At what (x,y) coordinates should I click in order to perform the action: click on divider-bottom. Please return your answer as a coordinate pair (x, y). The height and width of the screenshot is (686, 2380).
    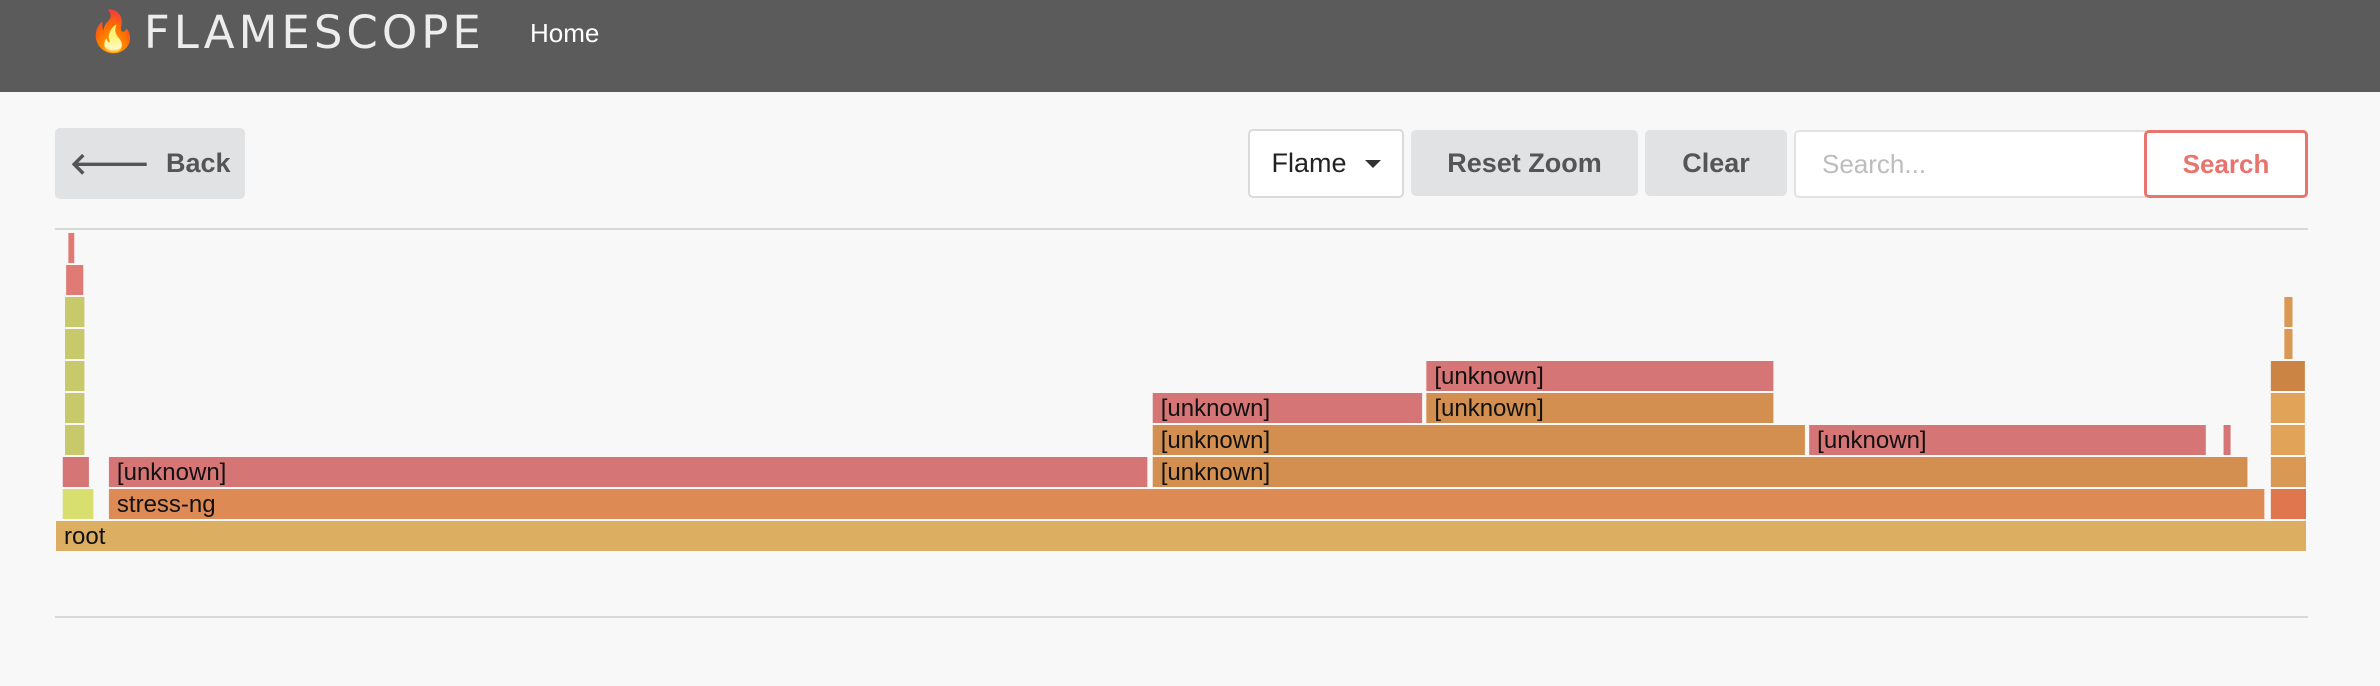
    Looking at the image, I should click on (1181, 617).